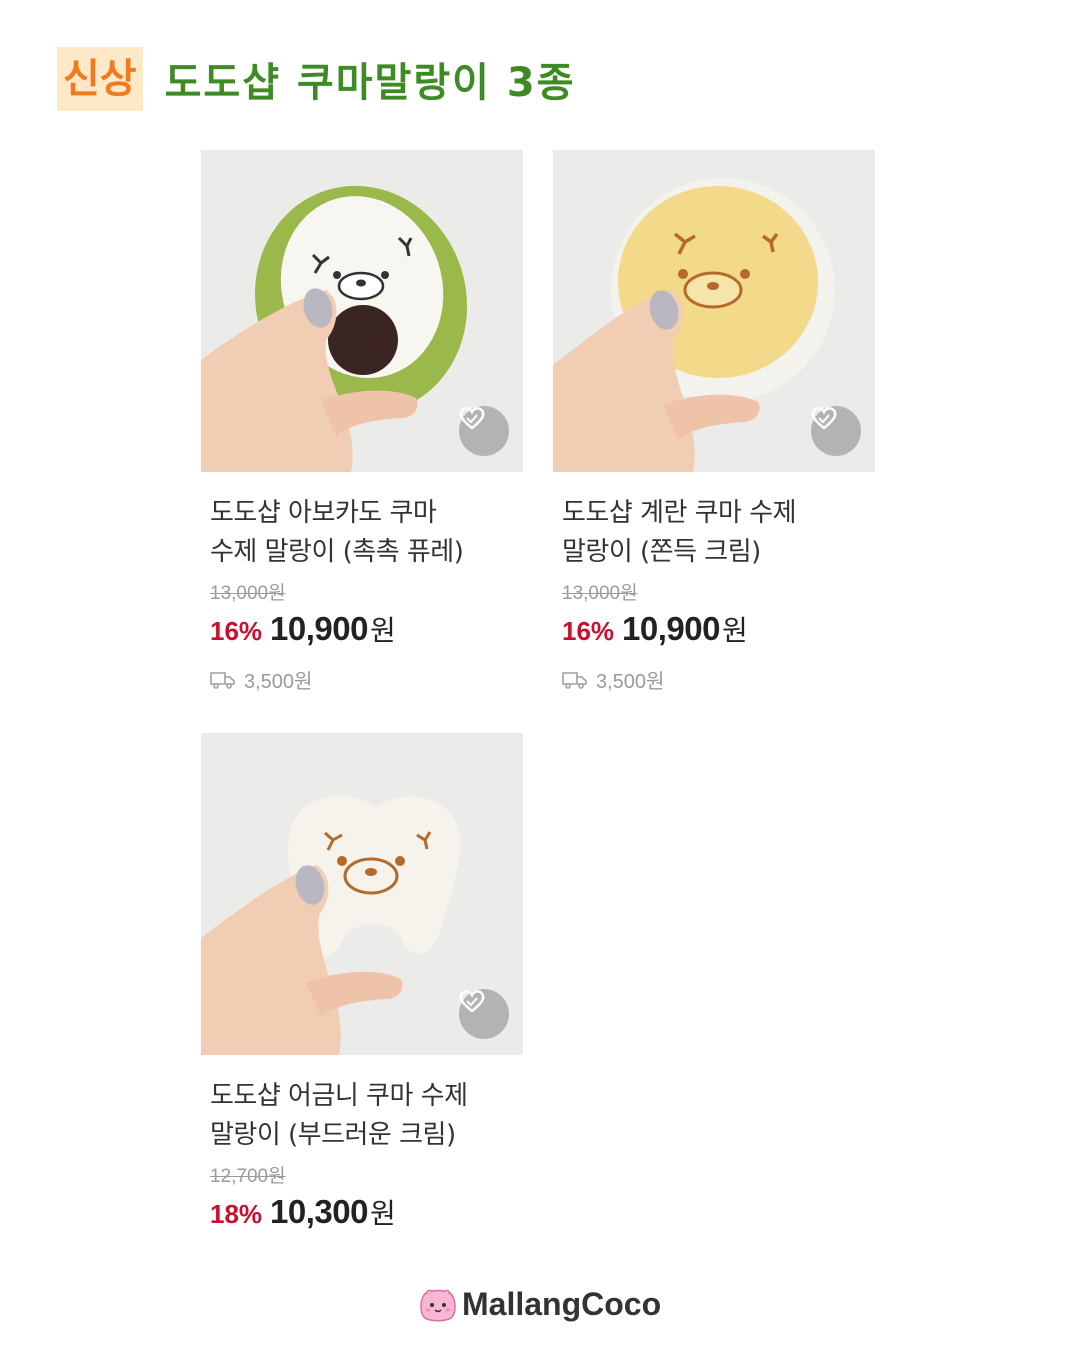  I want to click on discount-rate: 18%, so click(236, 1214).